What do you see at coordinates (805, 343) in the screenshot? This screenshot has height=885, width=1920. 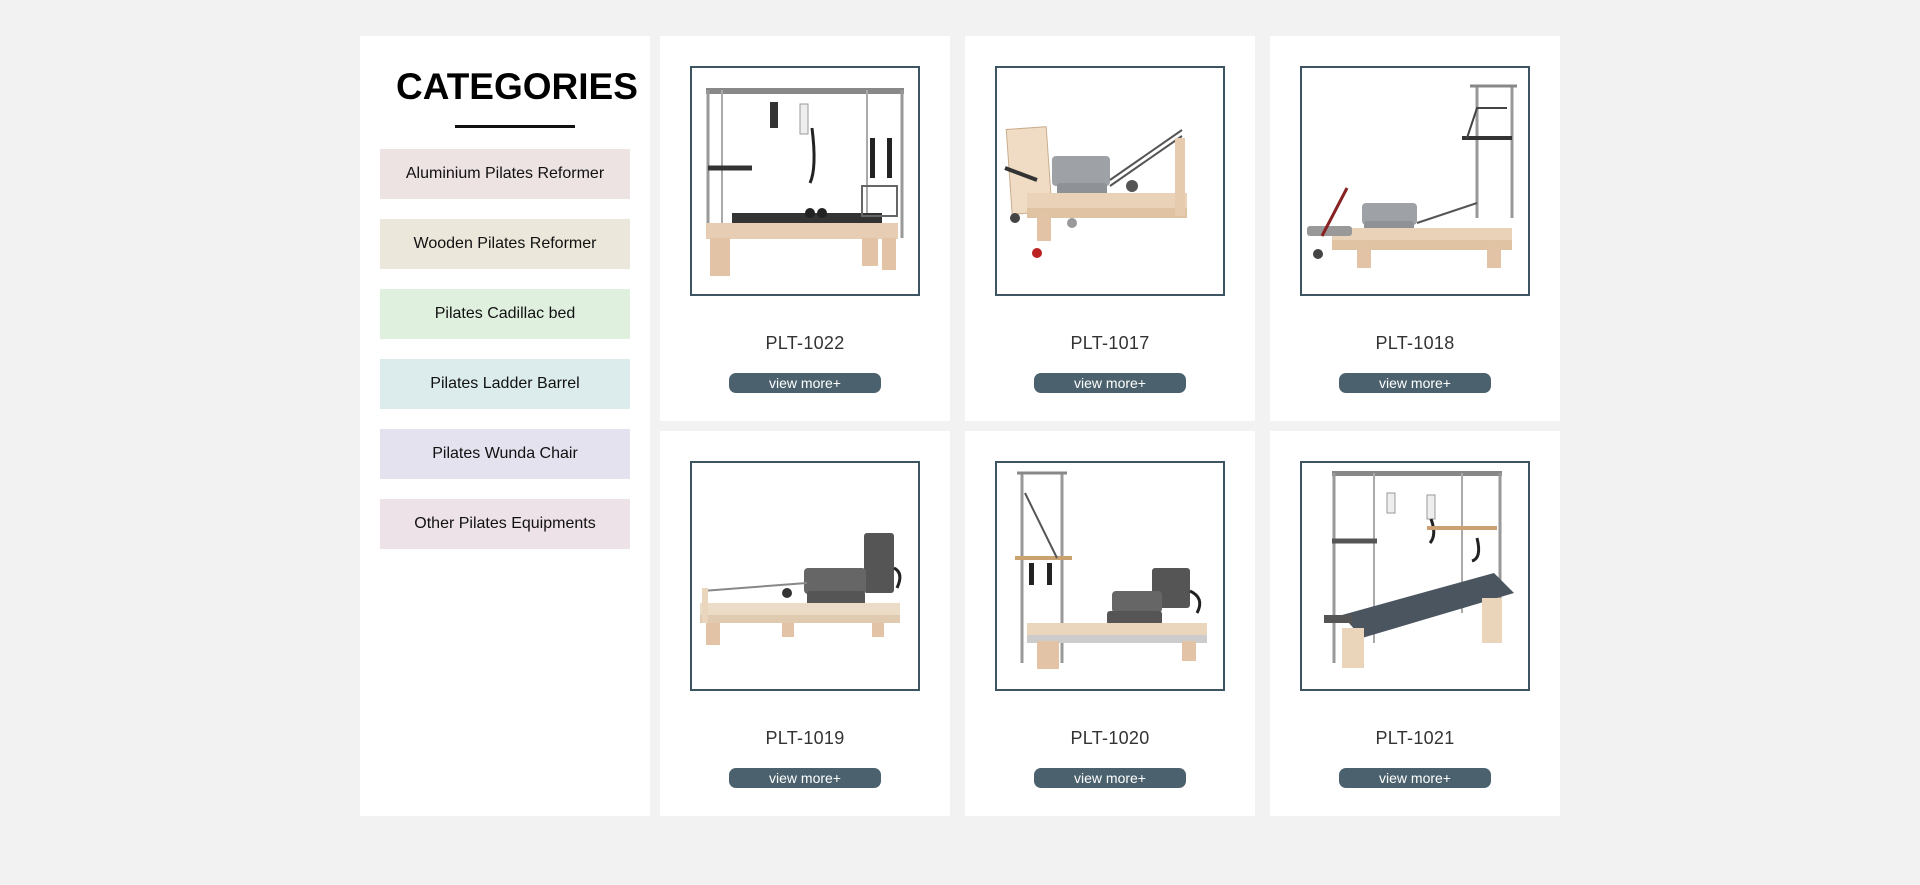 I see `product-code: PLT-1022` at bounding box center [805, 343].